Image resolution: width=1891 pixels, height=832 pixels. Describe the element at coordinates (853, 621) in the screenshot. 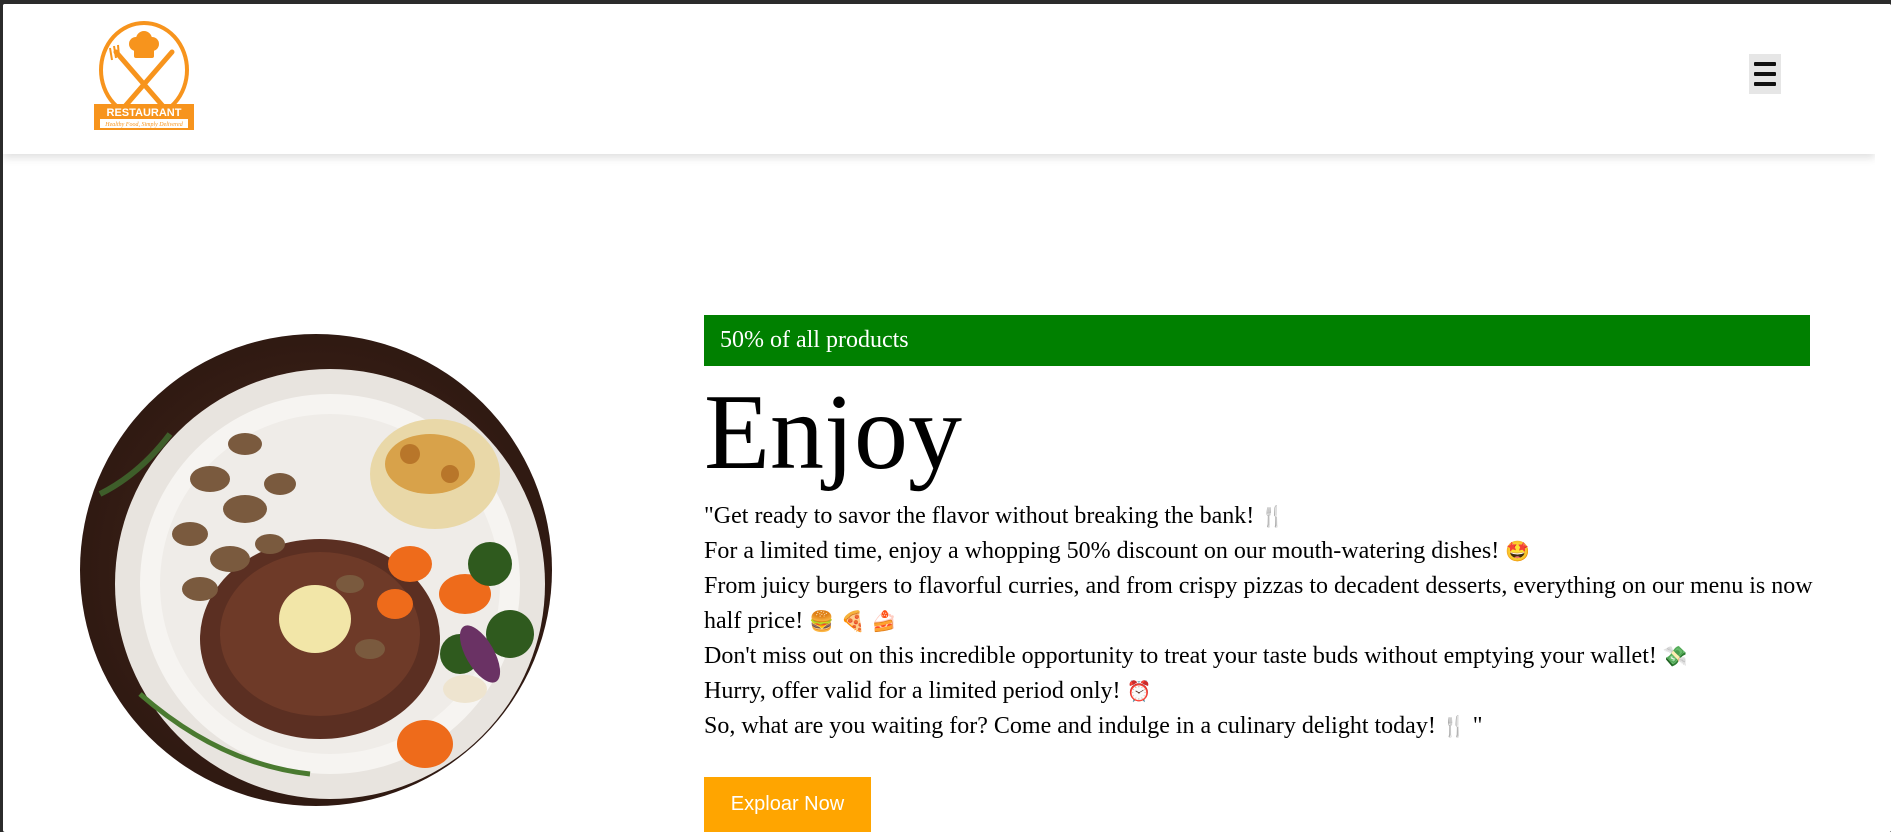

I see `food-icons: 🍔 🍕 🍰` at that location.